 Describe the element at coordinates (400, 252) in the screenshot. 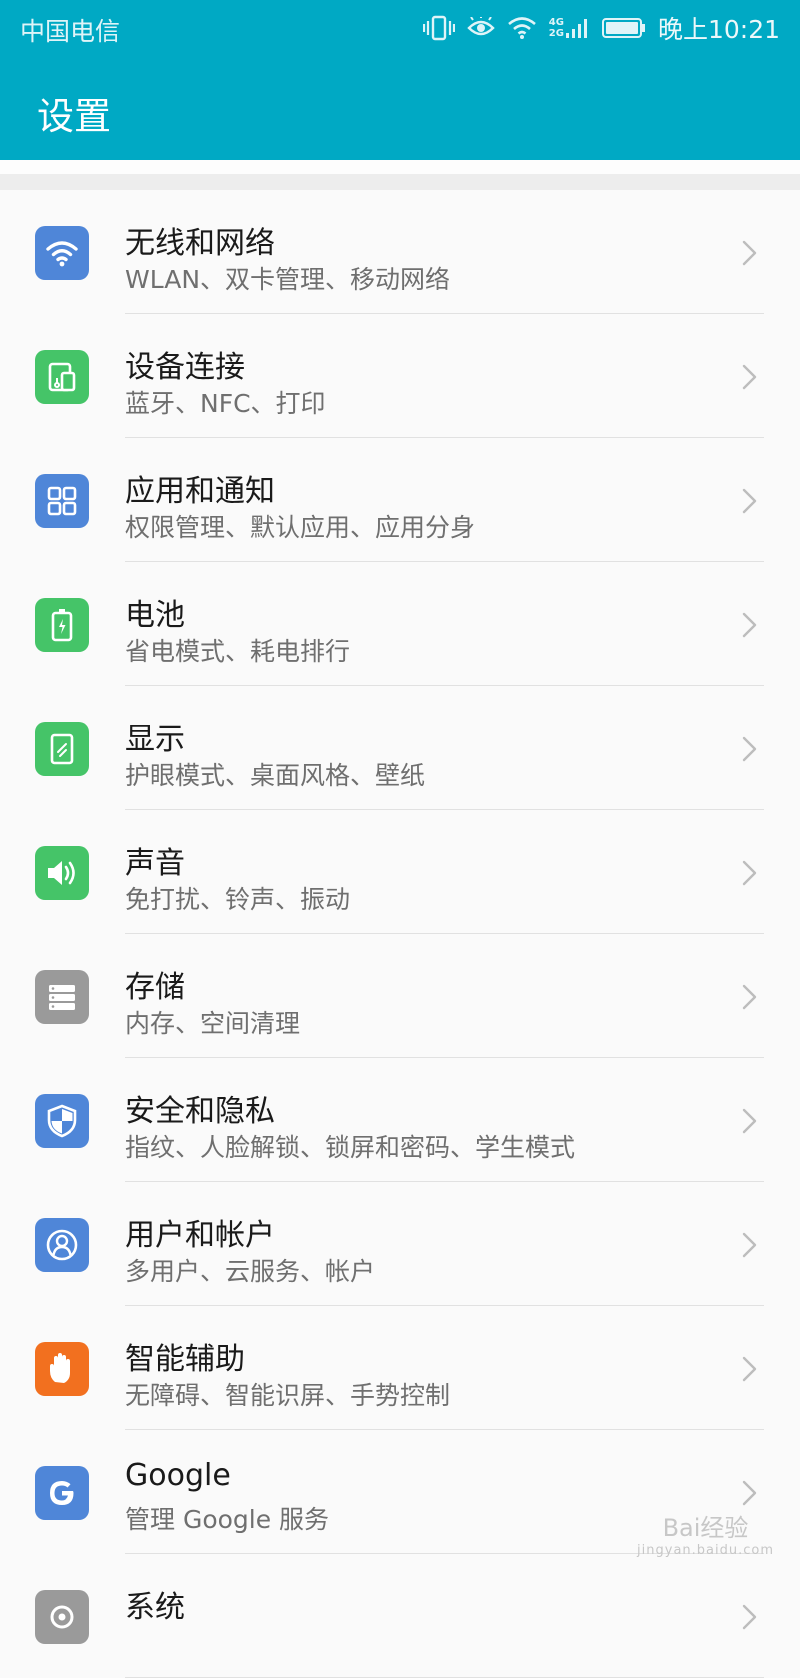

I see `settings-item: 无线和网络 WLAN、双卡管理、移动网络` at that location.